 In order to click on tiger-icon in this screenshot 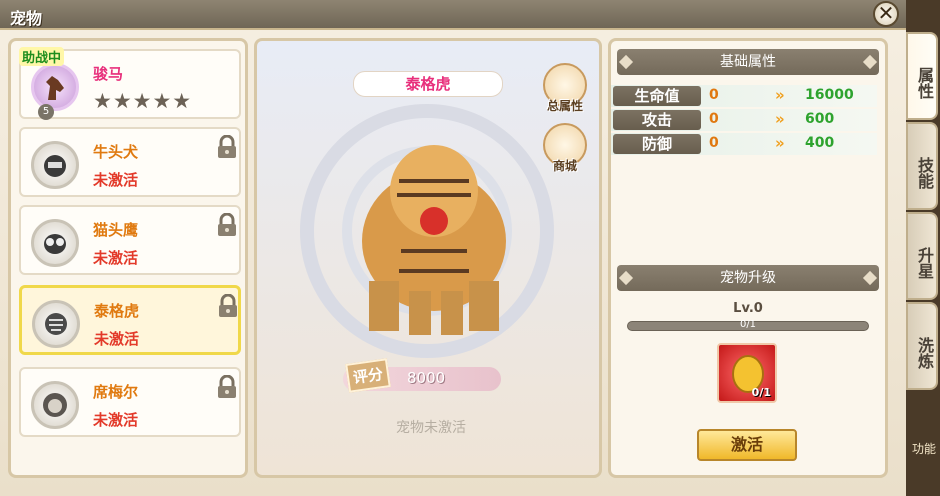, I will do `click(56, 324)`.